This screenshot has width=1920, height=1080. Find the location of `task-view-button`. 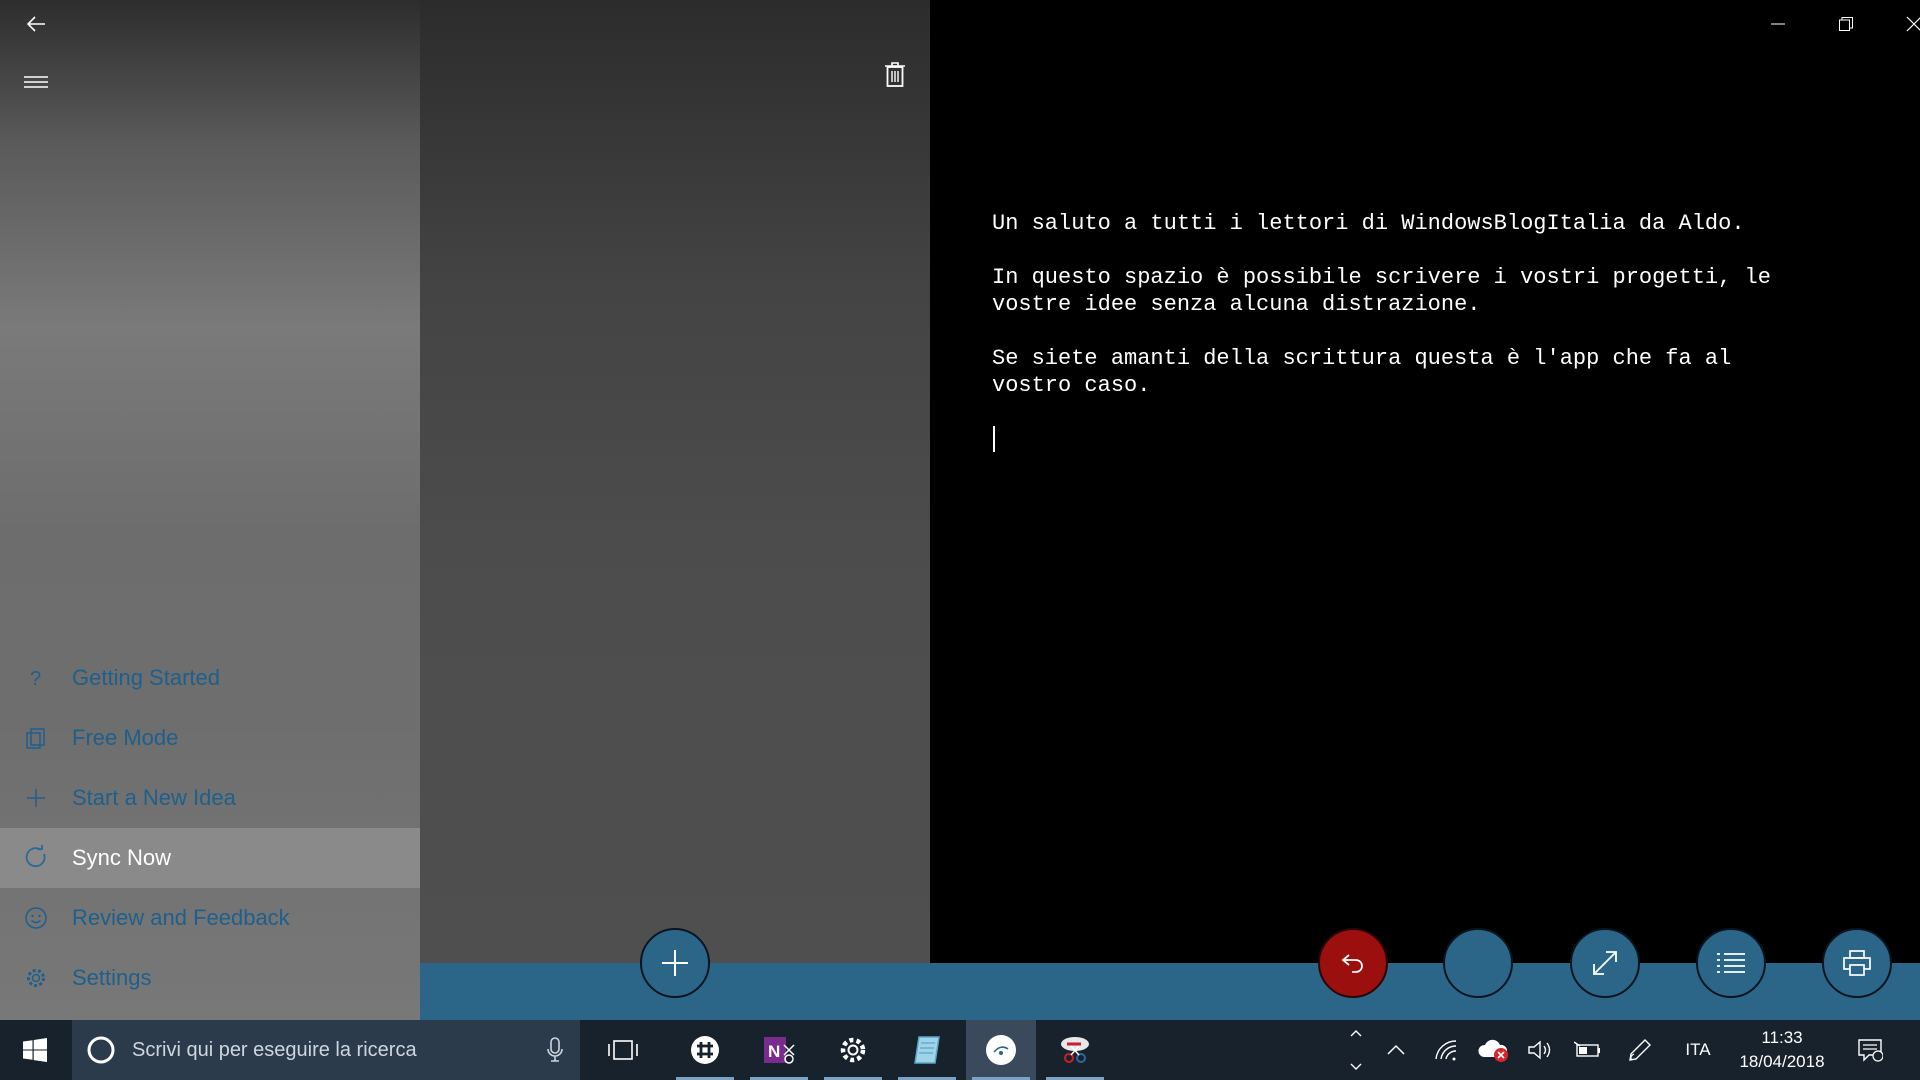

task-view-button is located at coordinates (623, 1050).